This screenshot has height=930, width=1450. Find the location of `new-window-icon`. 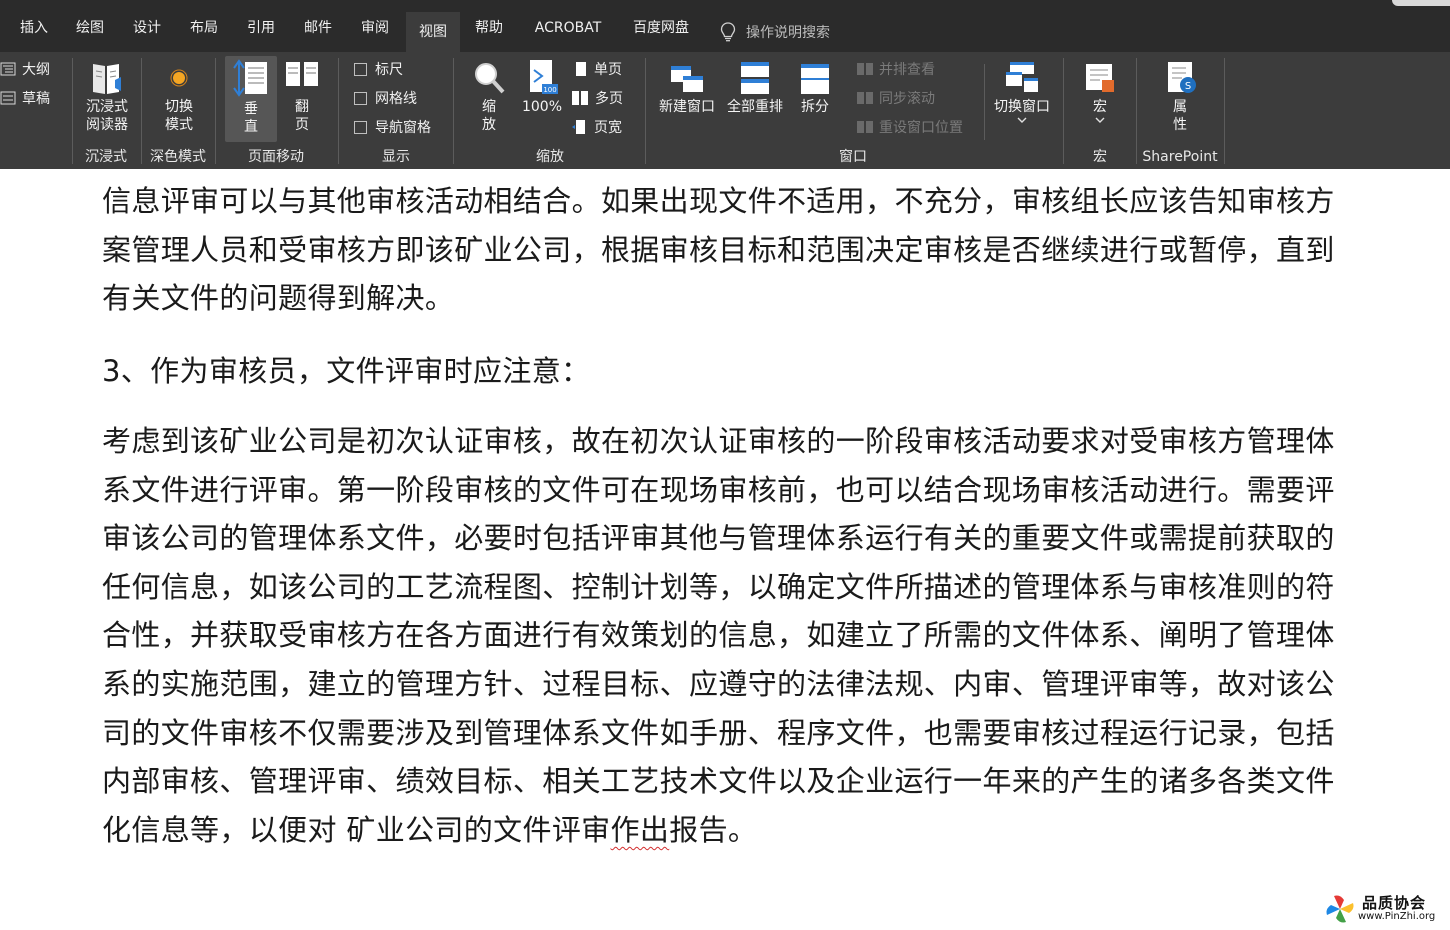

new-window-icon is located at coordinates (687, 79).